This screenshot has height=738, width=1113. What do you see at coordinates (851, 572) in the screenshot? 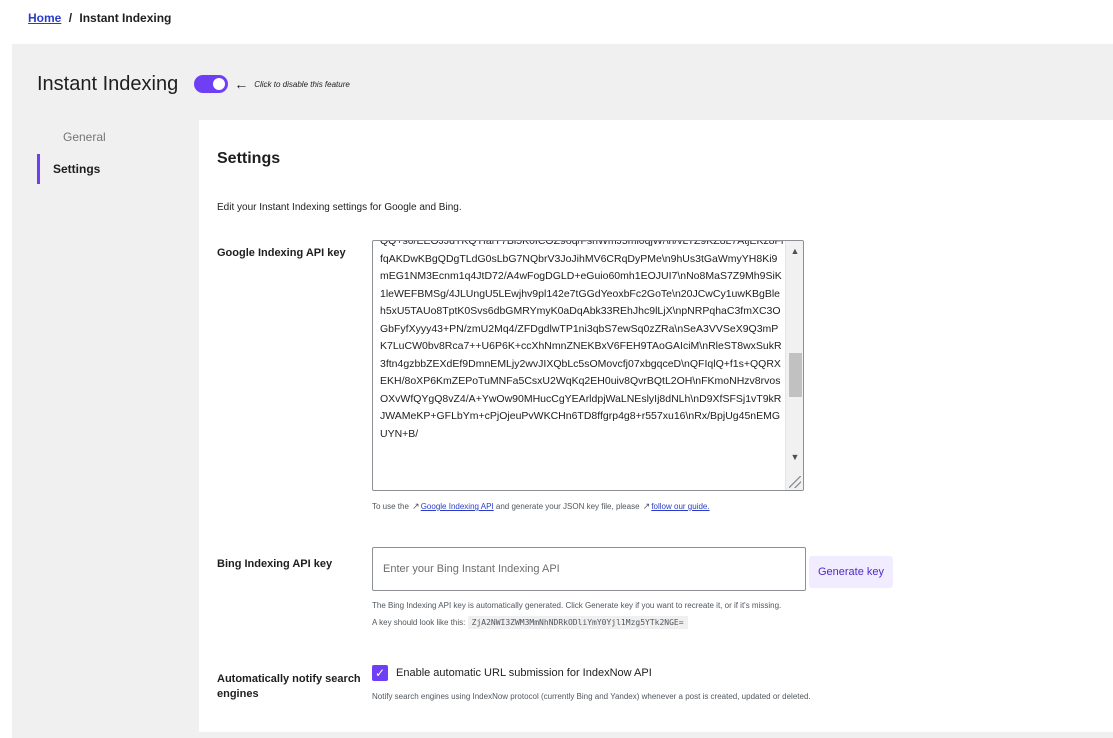
I see `generate-key-button: Generate key` at bounding box center [851, 572].